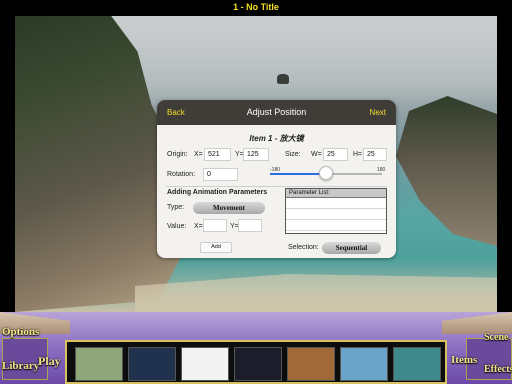 Image resolution: width=512 pixels, height=384 pixels. Describe the element at coordinates (303, 247) in the screenshot. I see `selection-label: Selection:` at that location.